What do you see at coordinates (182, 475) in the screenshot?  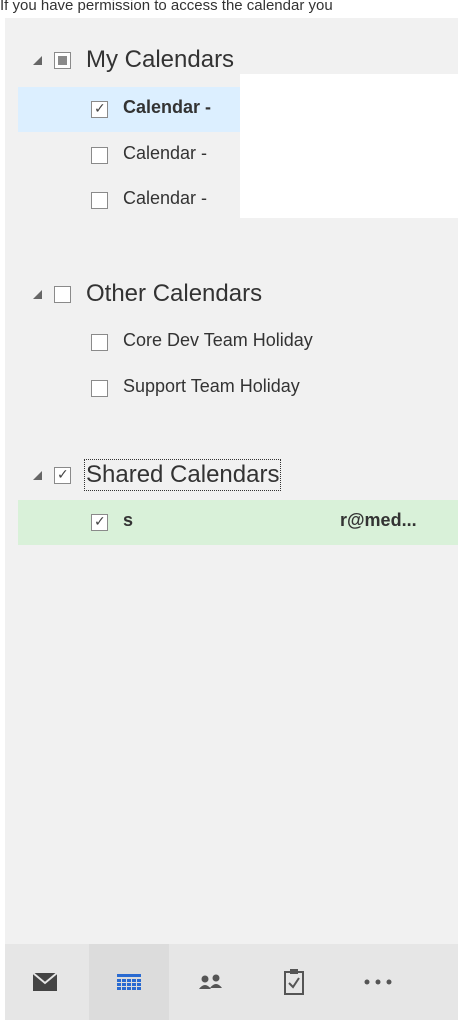 I see `group-label-shared-calendars: Shared Calendars` at bounding box center [182, 475].